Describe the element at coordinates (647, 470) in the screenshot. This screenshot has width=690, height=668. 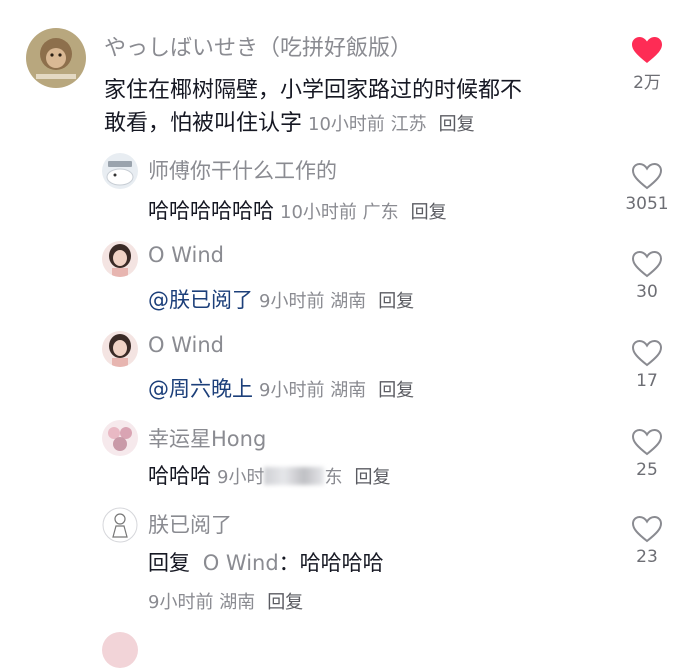
I see `like-count: 25` at that location.